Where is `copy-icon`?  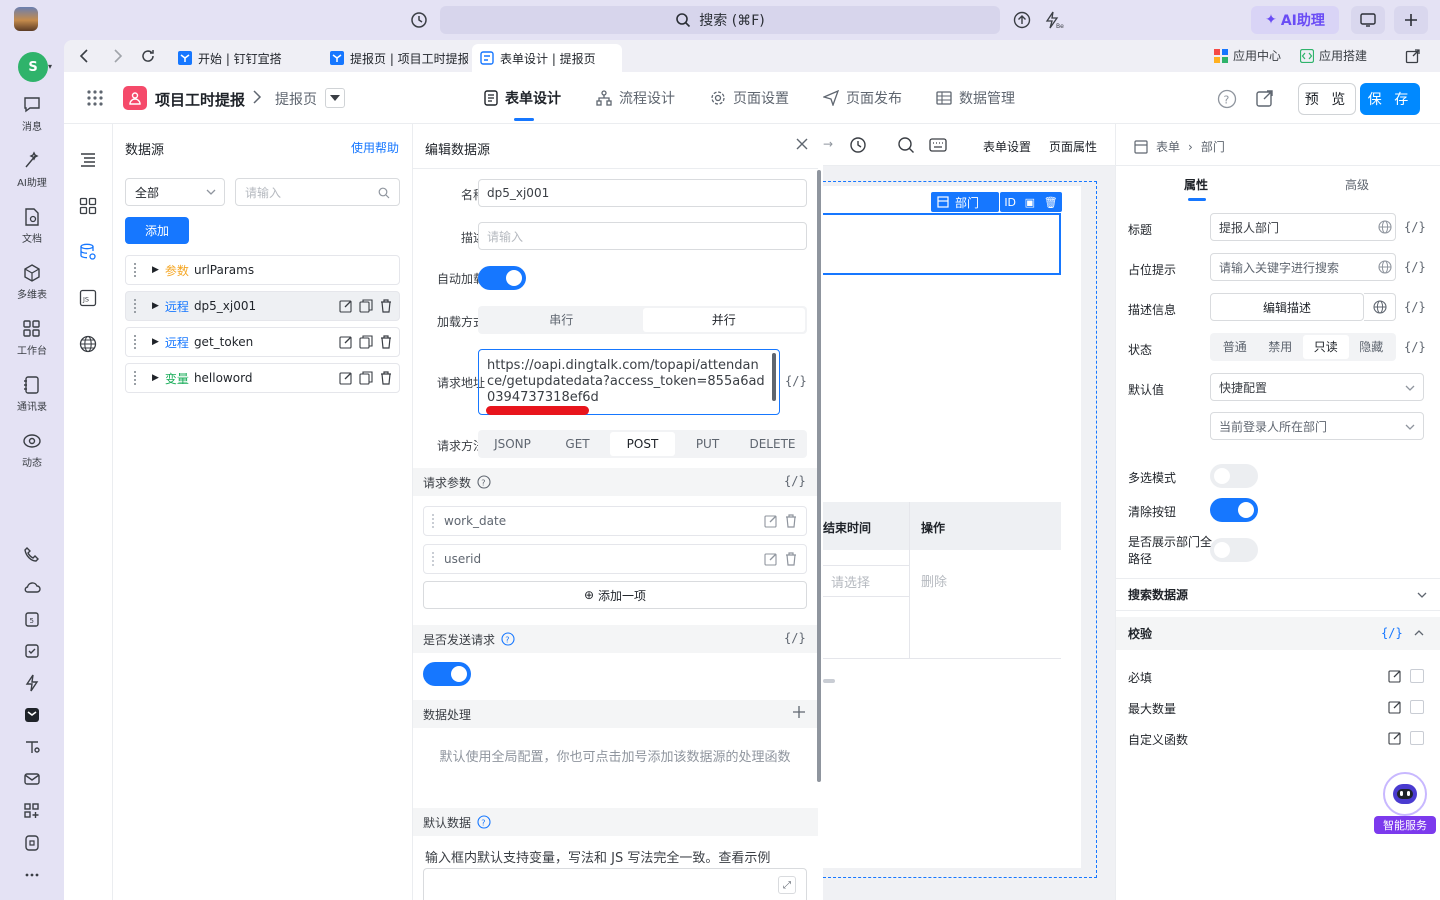
copy-icon is located at coordinates (366, 306).